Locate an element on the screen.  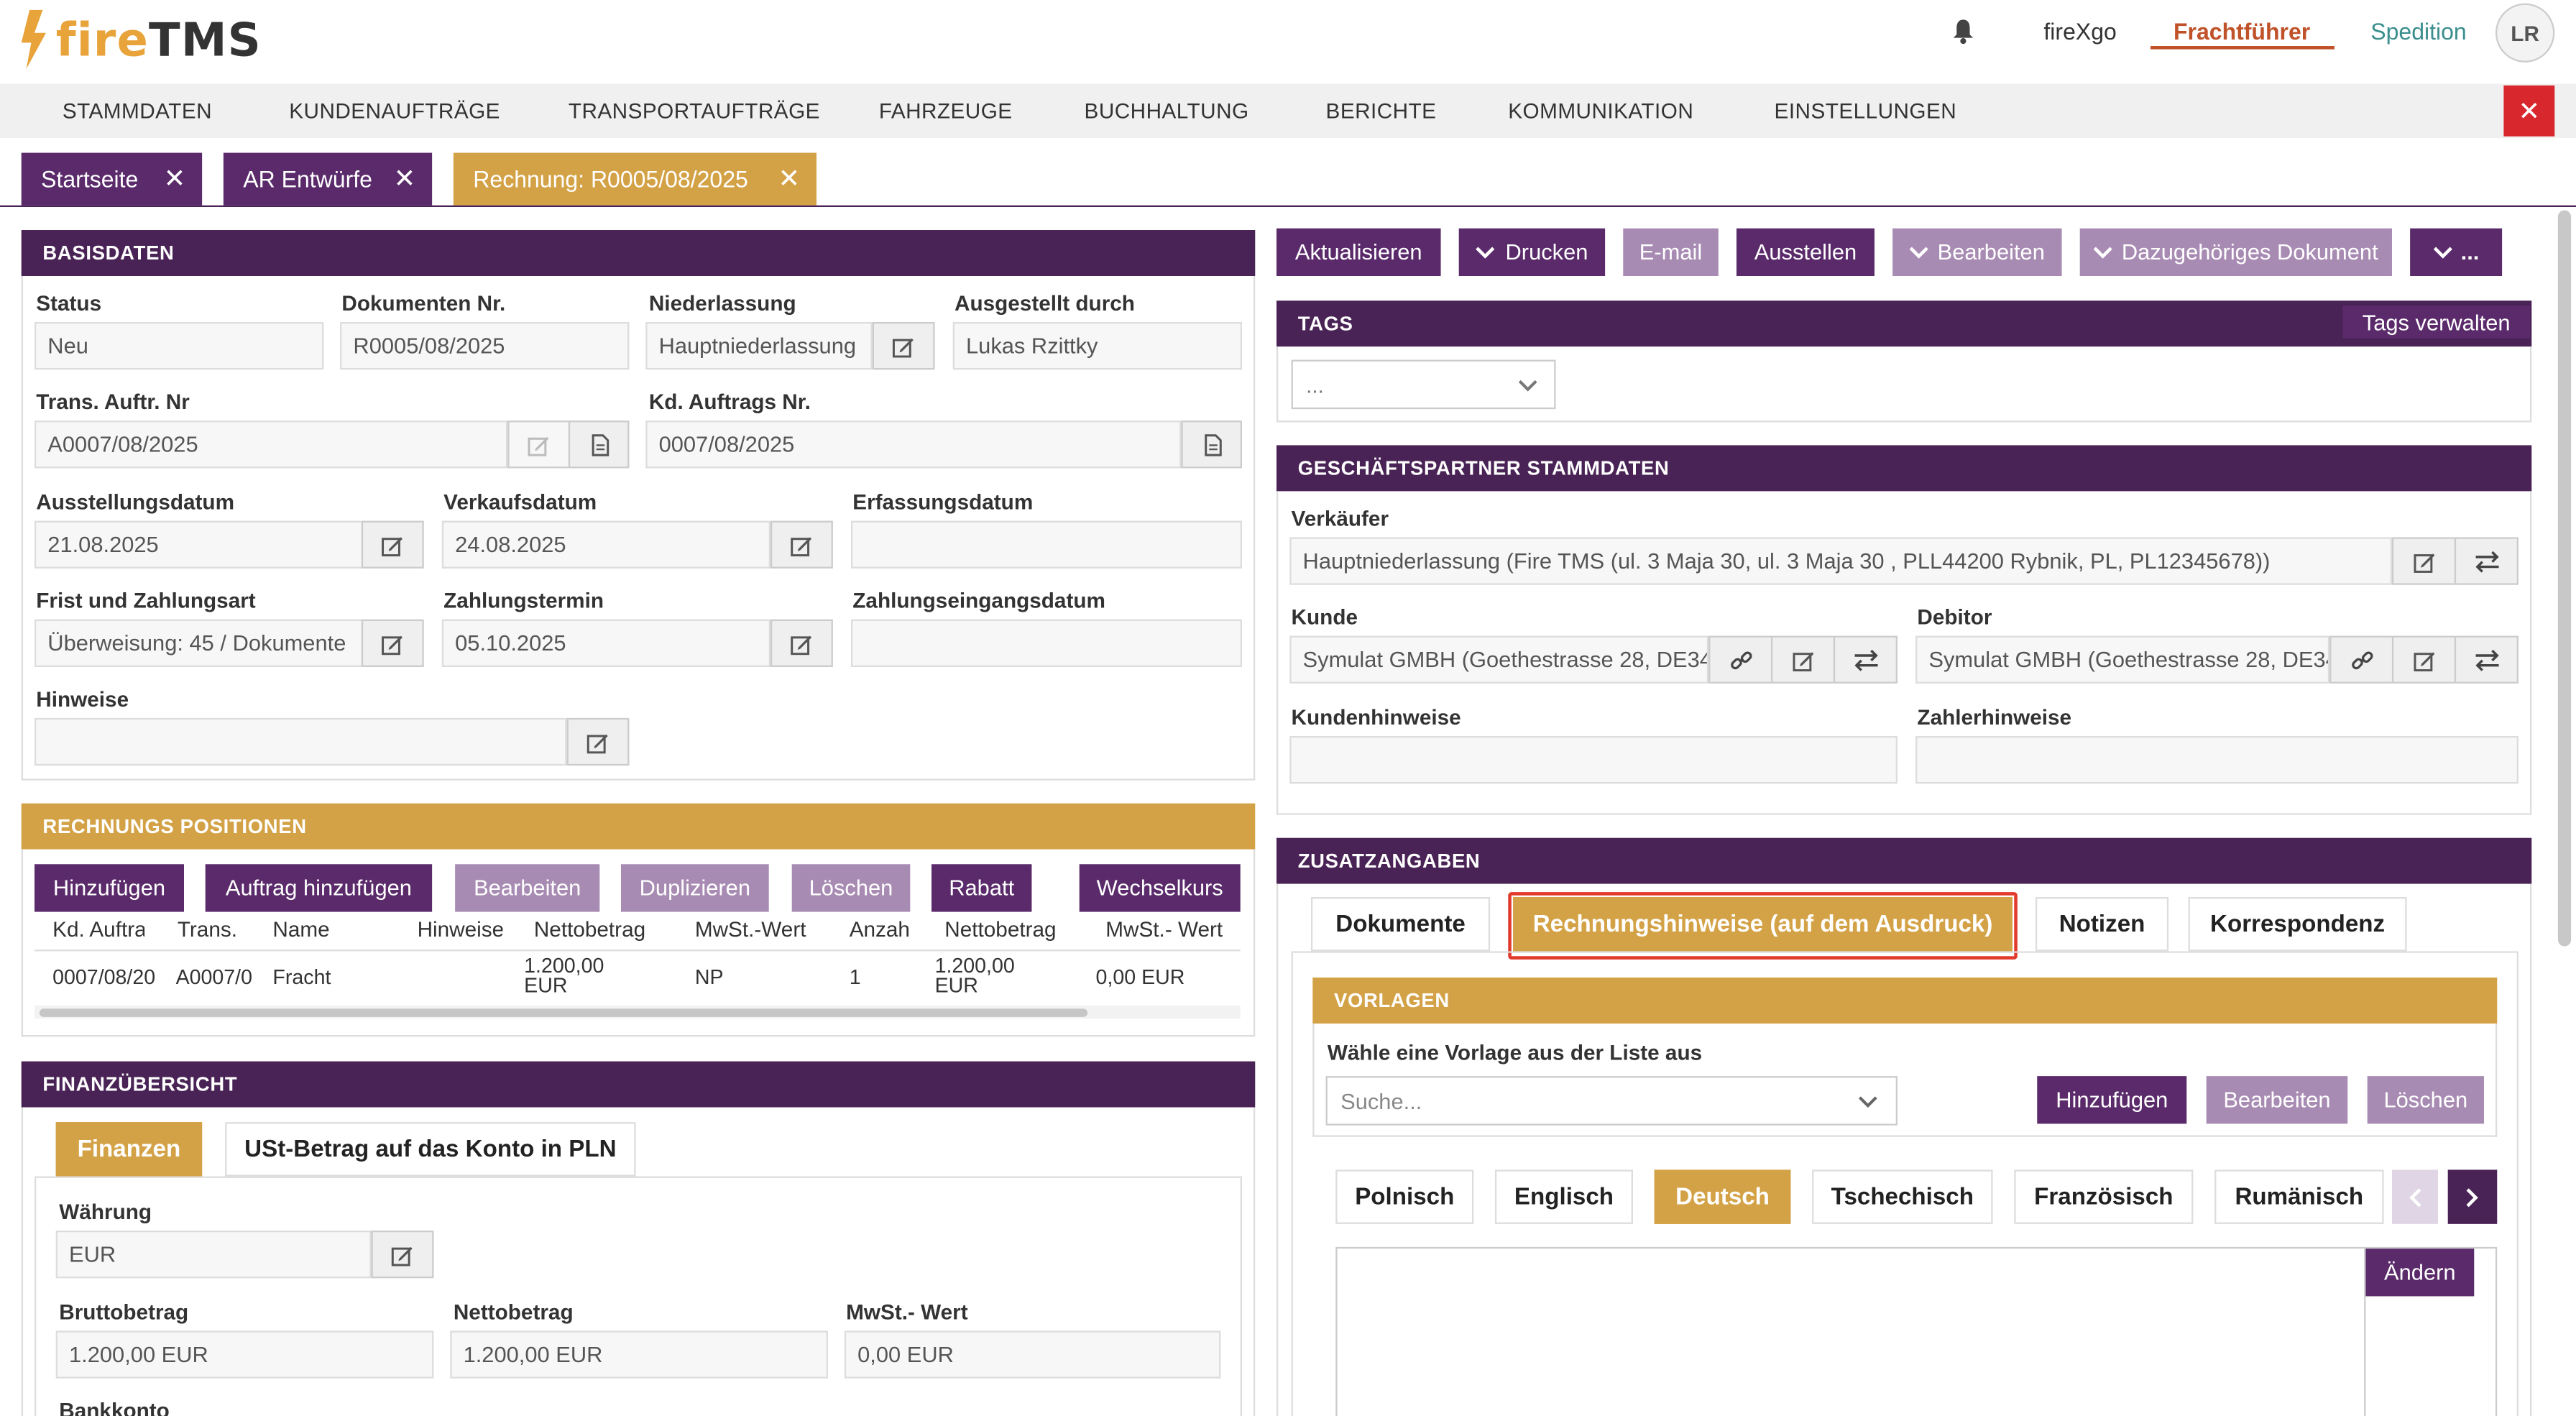
dazugehoeriges-dokument-button: Dazugehöriges Dokument is located at coordinates (2235, 252).